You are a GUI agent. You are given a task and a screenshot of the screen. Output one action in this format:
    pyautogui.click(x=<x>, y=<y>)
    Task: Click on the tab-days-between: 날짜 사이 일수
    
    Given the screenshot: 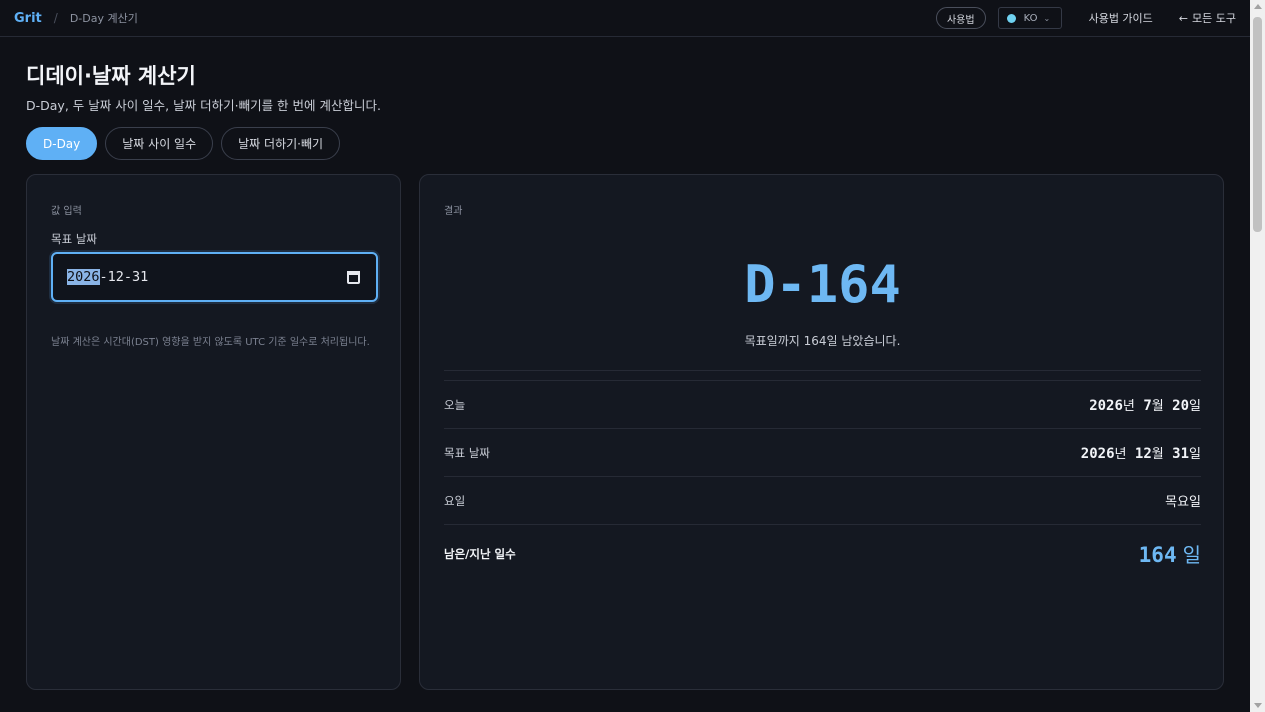 What is the action you would take?
    pyautogui.click(x=159, y=143)
    